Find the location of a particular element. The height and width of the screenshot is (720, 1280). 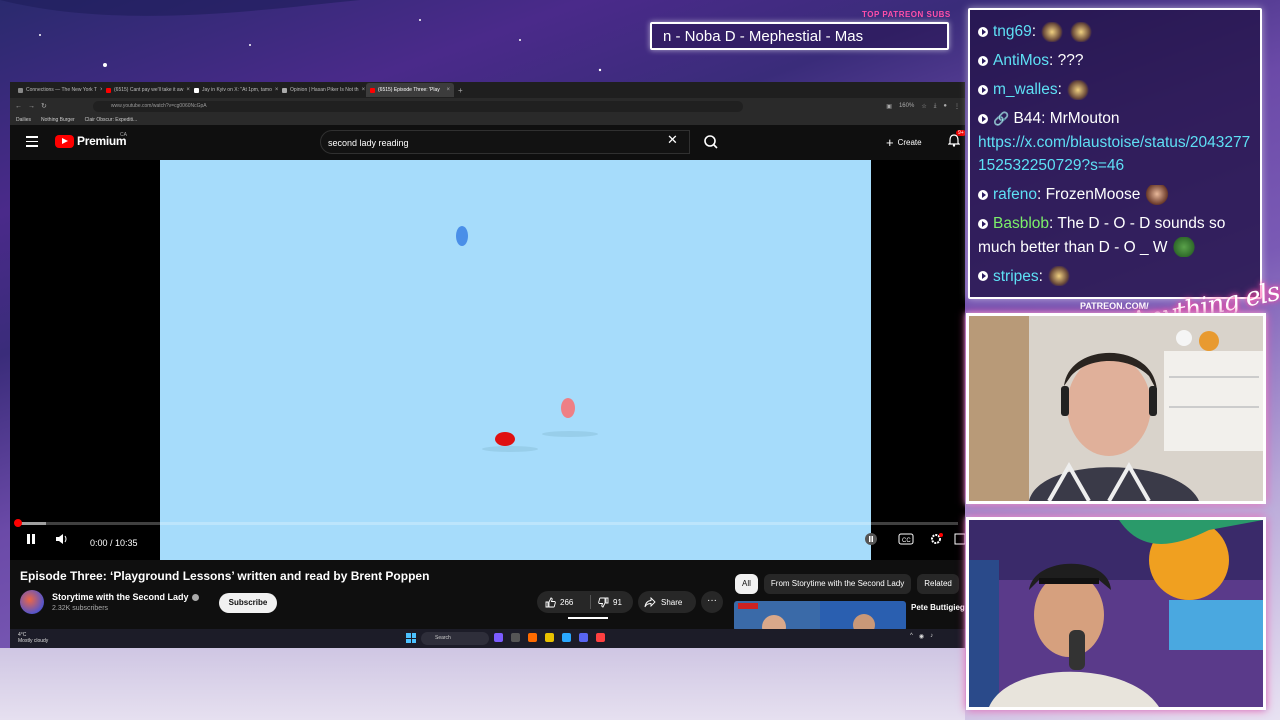

install-icon: ▣ is located at coordinates (889, 106).